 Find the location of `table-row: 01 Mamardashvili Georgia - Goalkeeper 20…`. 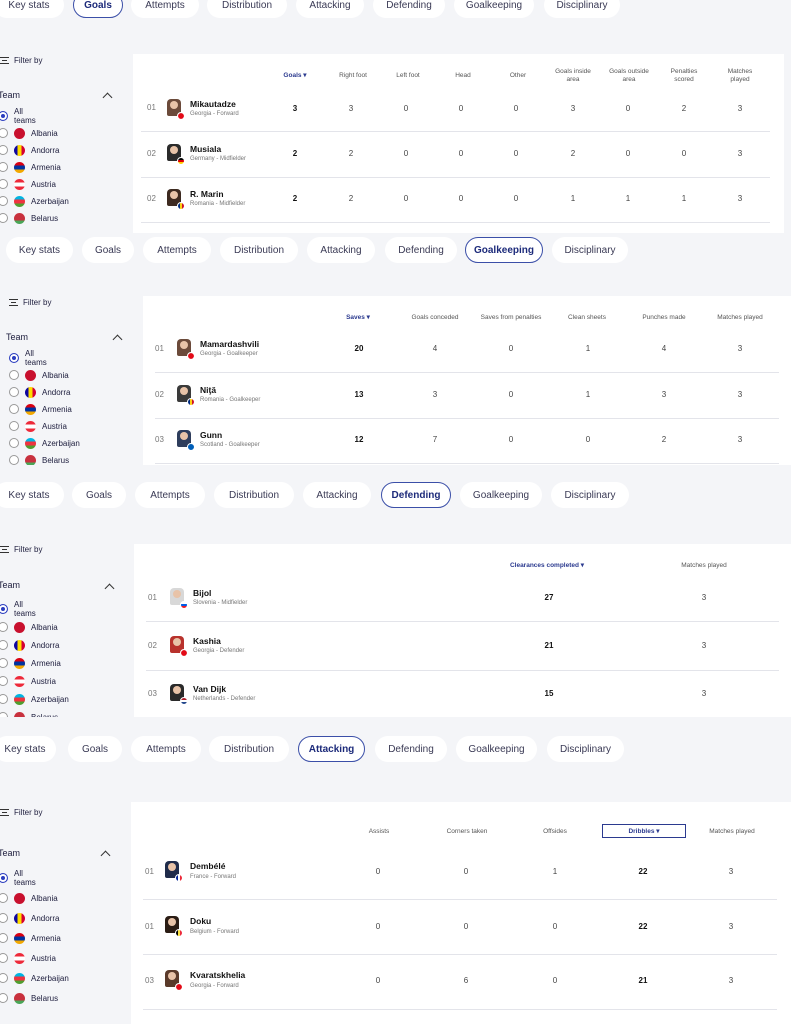

table-row: 01 Mamardashvili Georgia - Goalkeeper 20… is located at coordinates (467, 350).